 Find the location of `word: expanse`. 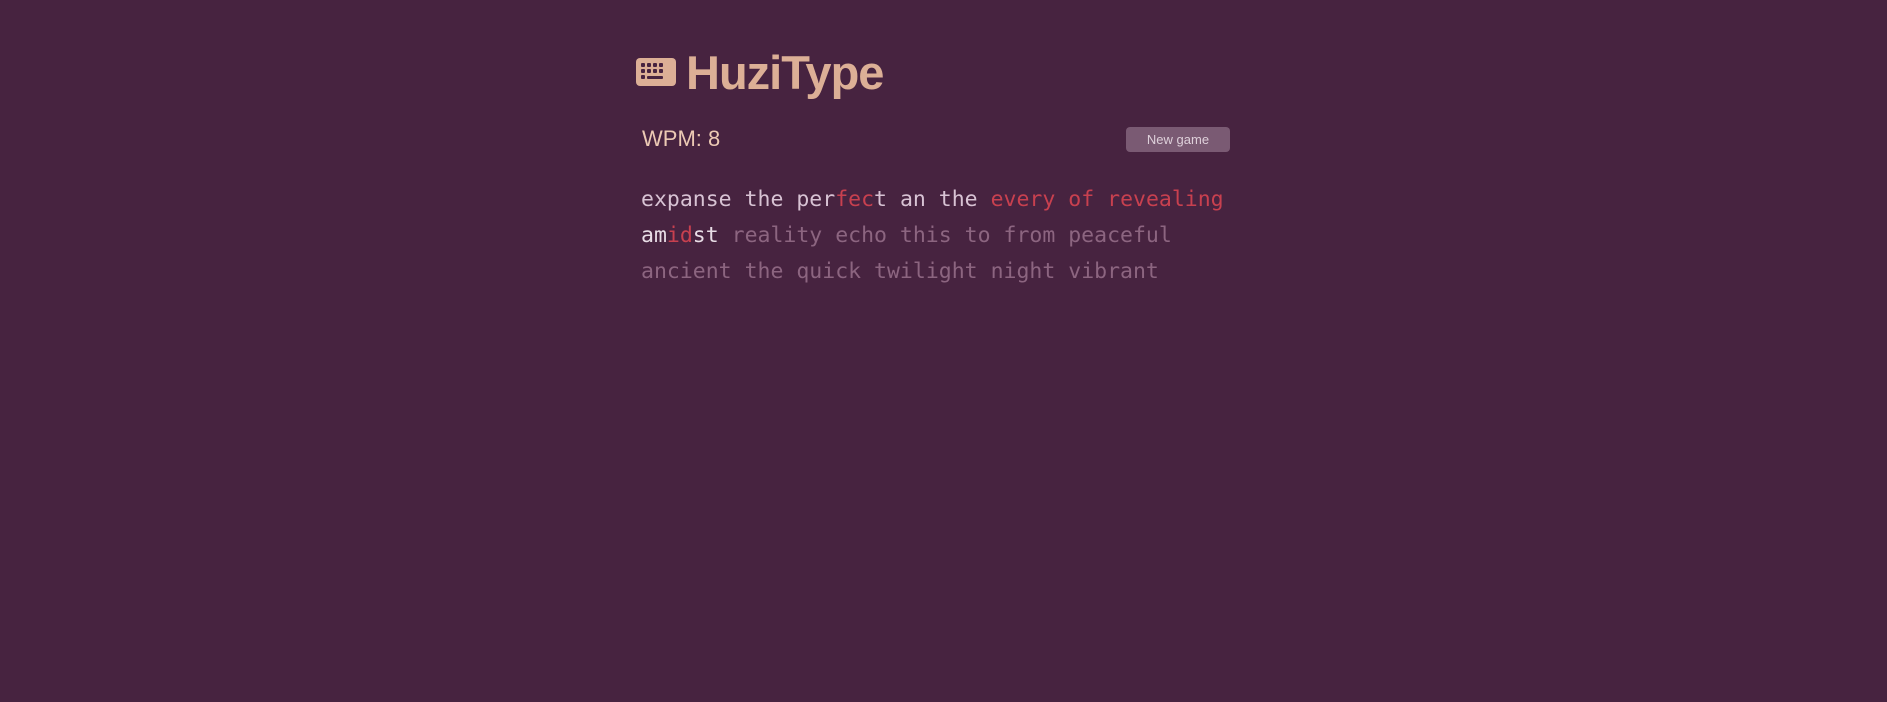

word: expanse is located at coordinates (686, 199).